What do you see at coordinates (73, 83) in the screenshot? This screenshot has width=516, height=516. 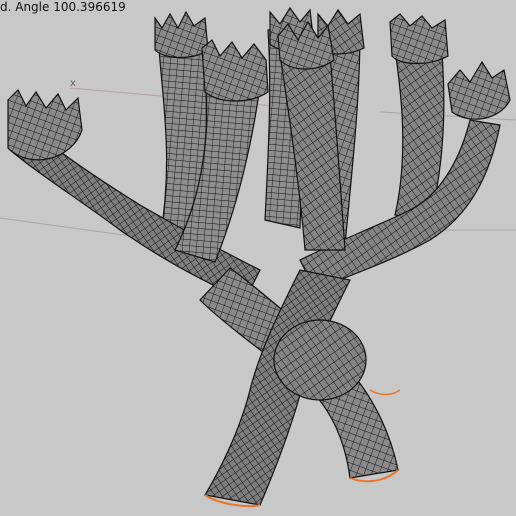 I see `x-axis-label: x` at bounding box center [73, 83].